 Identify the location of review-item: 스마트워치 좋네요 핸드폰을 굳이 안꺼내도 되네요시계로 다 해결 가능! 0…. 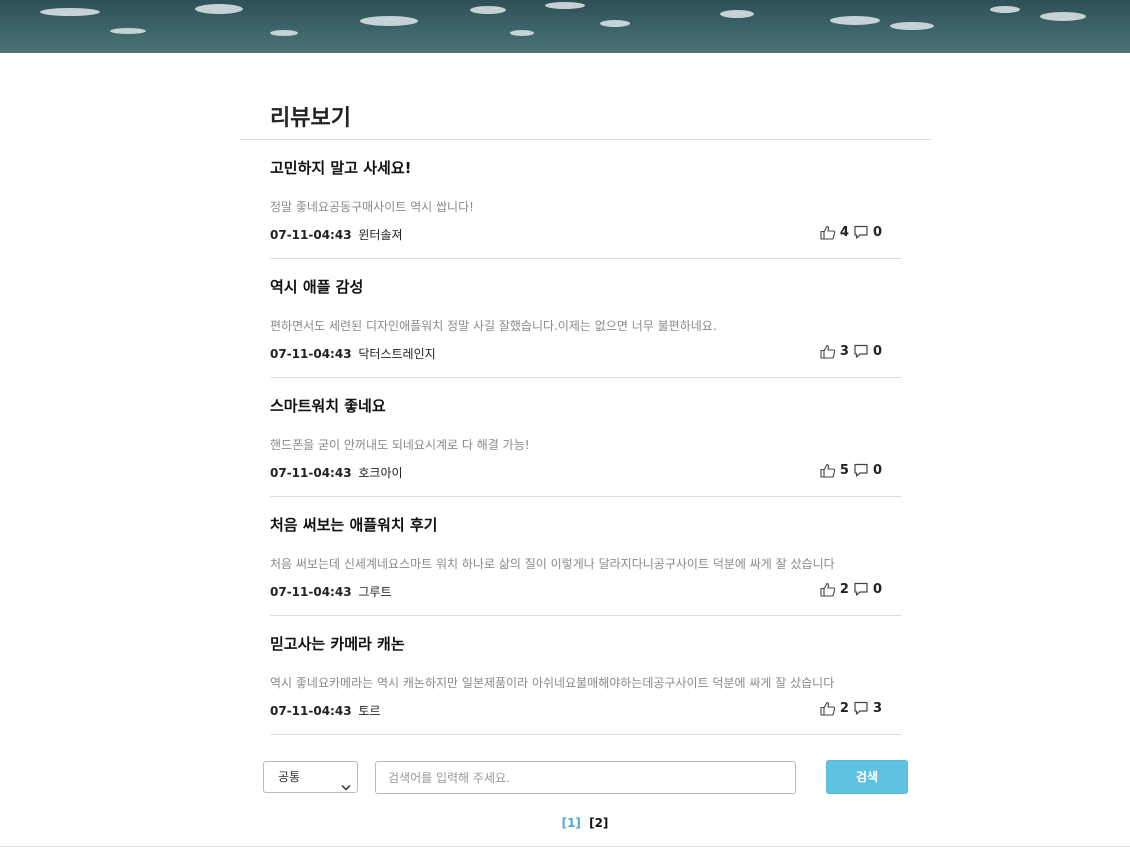
(585, 437).